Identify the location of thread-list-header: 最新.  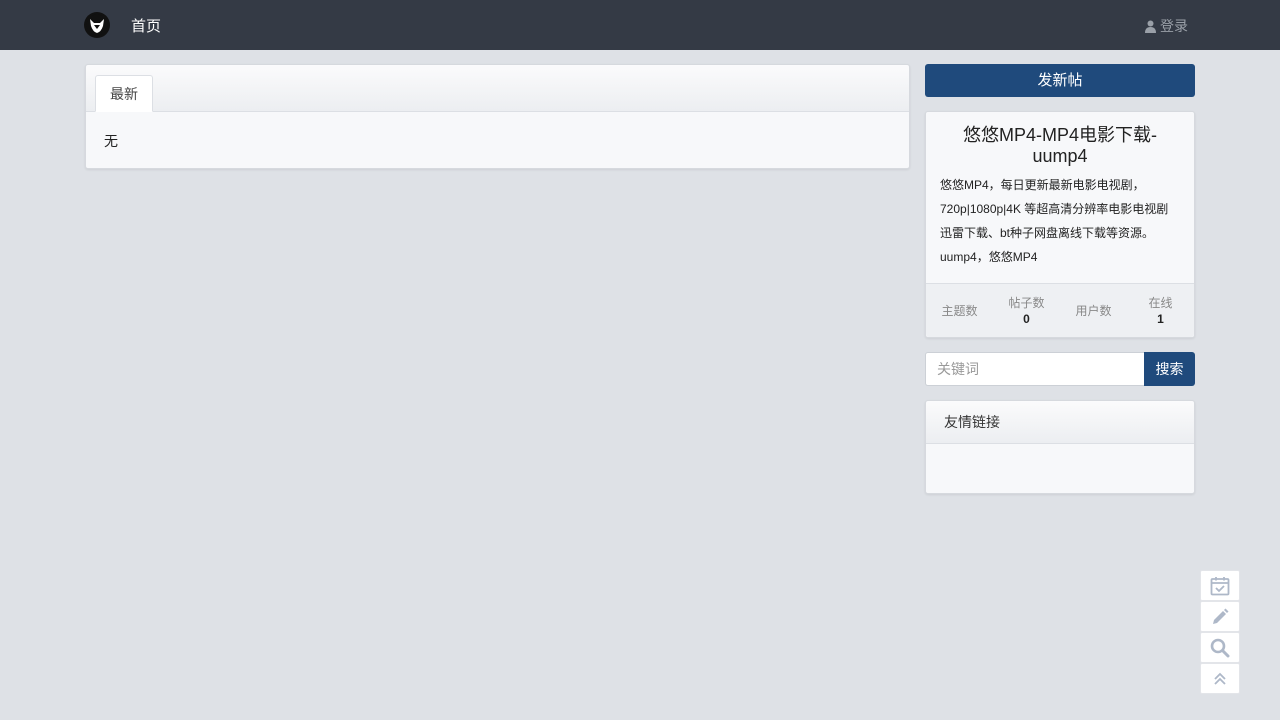
(497, 88).